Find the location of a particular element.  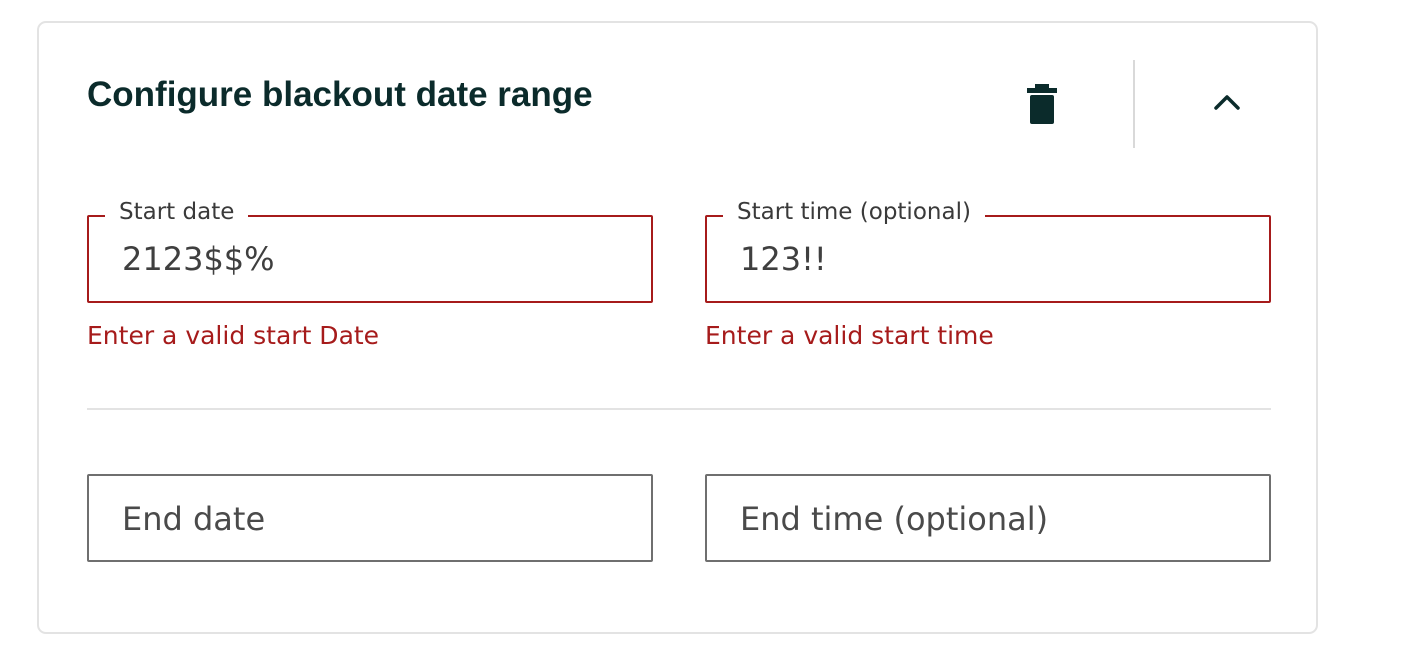

start-time-value: 123!! is located at coordinates (783, 259).